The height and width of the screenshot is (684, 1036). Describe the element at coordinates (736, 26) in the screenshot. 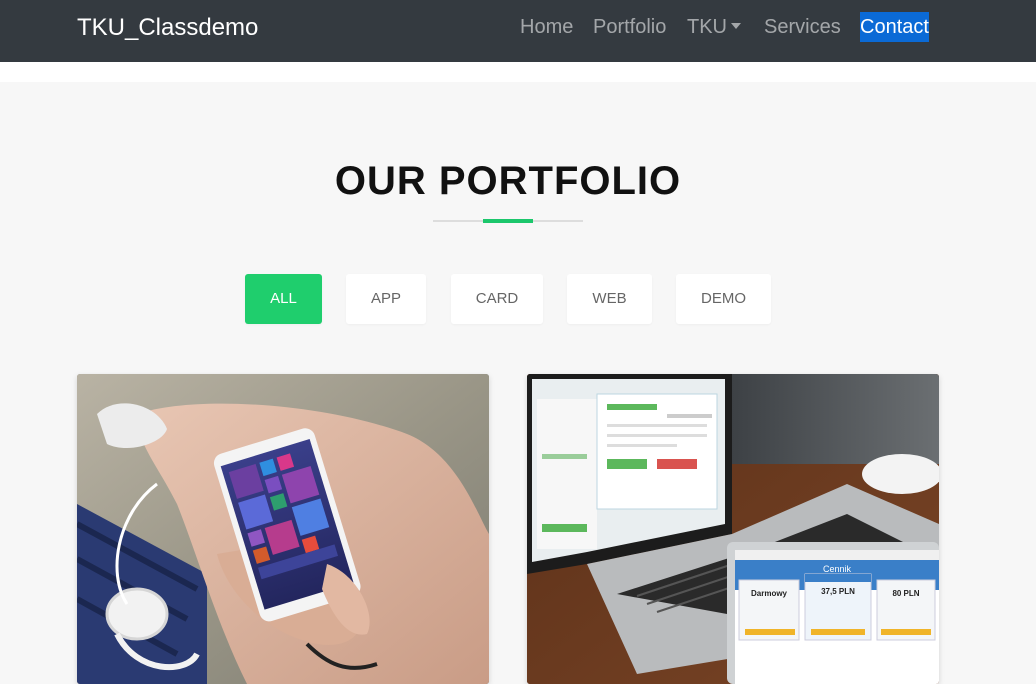

I see `caret-down-icon` at that location.